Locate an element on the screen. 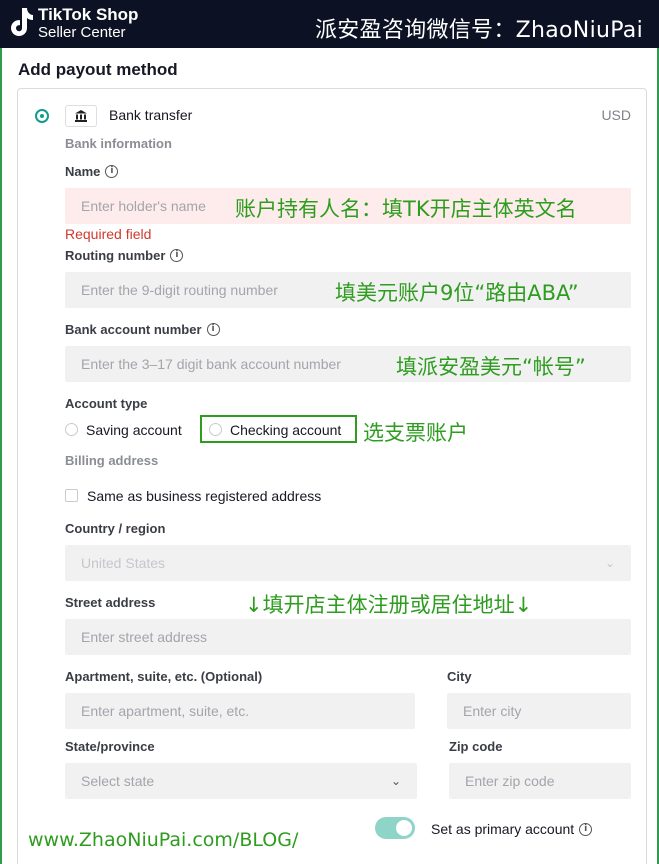 The height and width of the screenshot is (864, 659). saving-account-radio is located at coordinates (71, 429).